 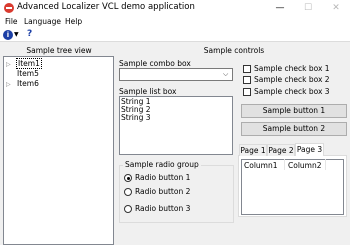 I want to click on combo-box, so click(x=176, y=74).